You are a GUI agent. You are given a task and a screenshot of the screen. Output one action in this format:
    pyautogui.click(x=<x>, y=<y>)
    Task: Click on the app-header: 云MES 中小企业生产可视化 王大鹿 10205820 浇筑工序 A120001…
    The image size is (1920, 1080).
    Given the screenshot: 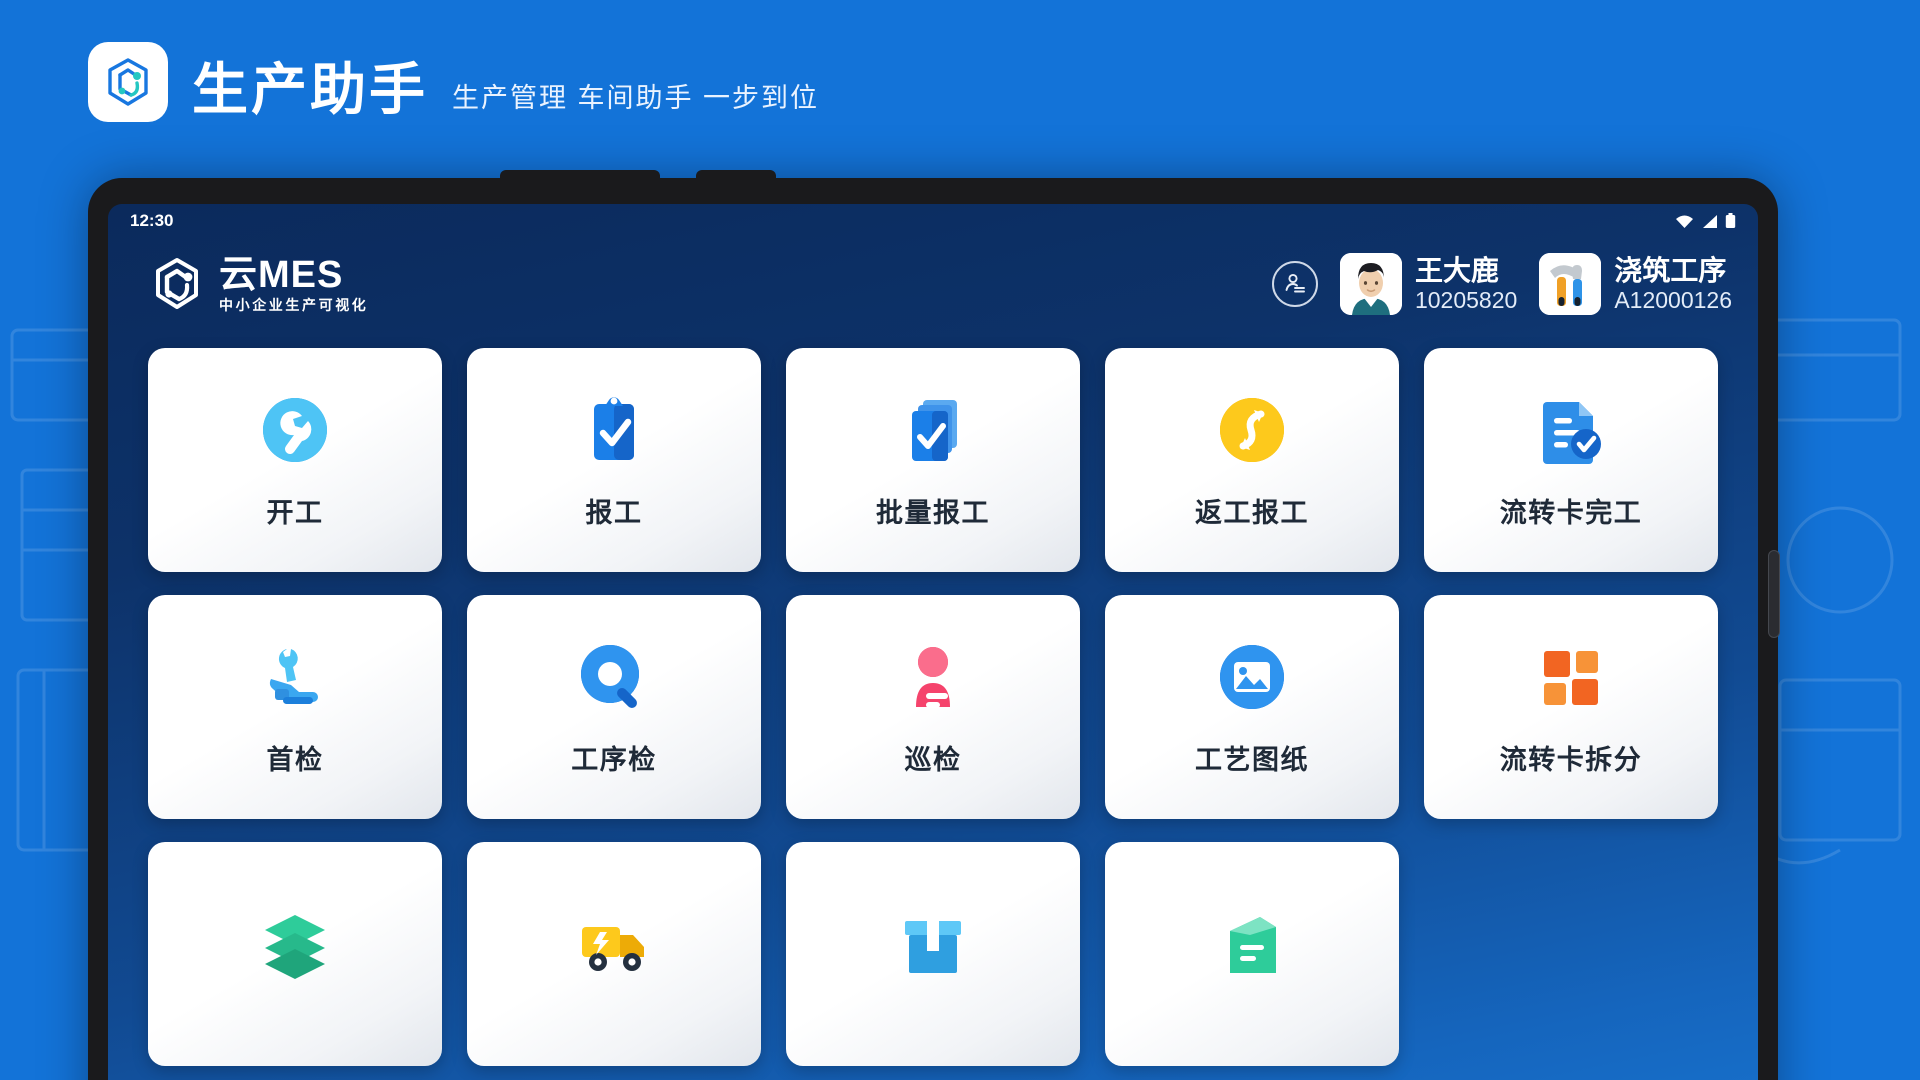 What is the action you would take?
    pyautogui.click(x=933, y=284)
    